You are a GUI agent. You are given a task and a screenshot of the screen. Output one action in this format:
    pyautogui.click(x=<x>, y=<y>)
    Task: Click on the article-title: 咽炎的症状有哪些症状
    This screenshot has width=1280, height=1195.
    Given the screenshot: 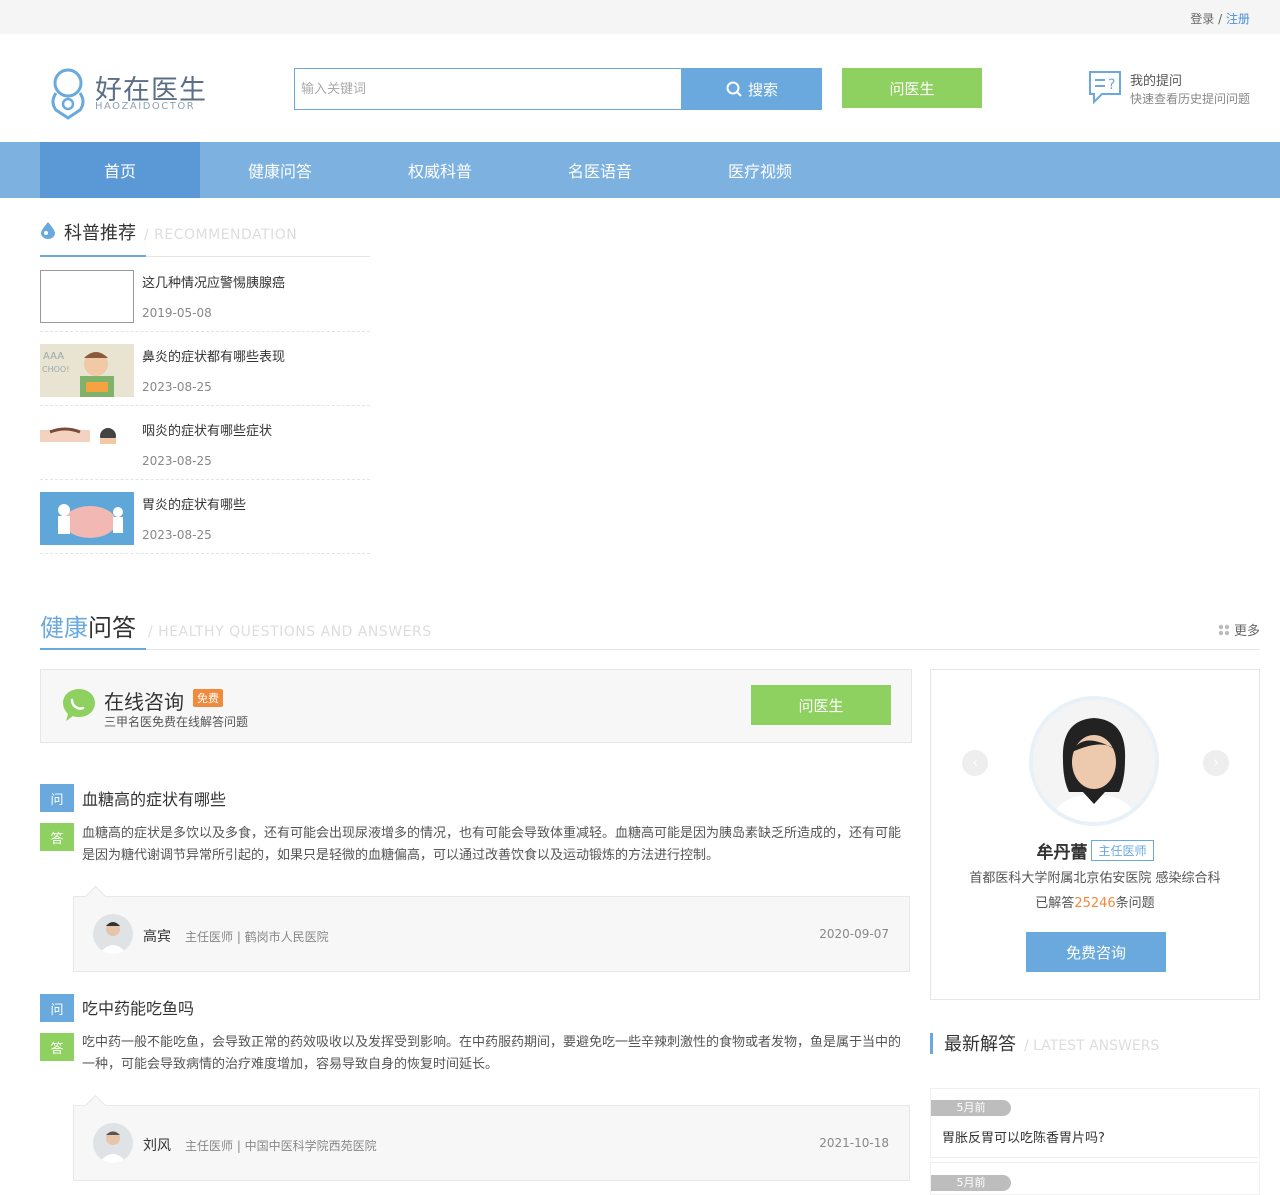 What is the action you would take?
    pyautogui.click(x=207, y=429)
    